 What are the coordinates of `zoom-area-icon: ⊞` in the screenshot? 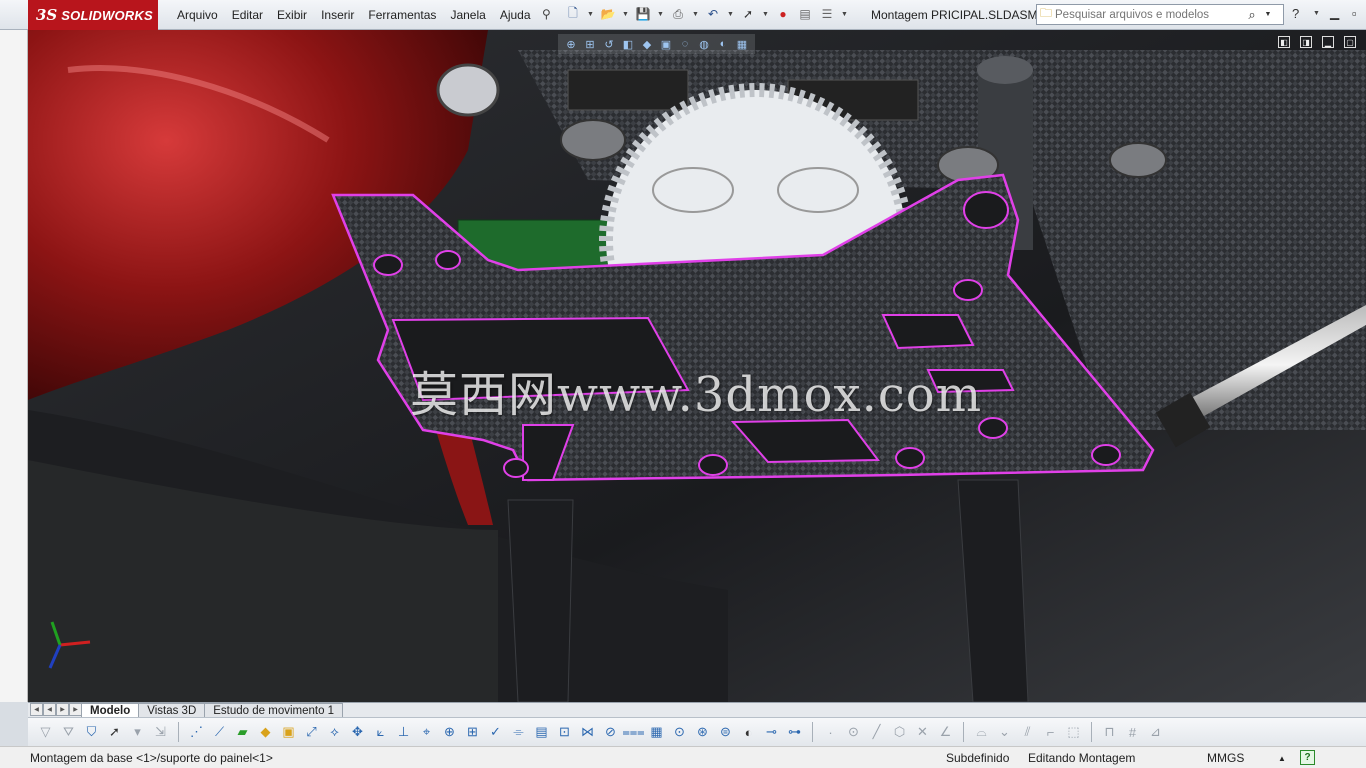 It's located at (590, 44).